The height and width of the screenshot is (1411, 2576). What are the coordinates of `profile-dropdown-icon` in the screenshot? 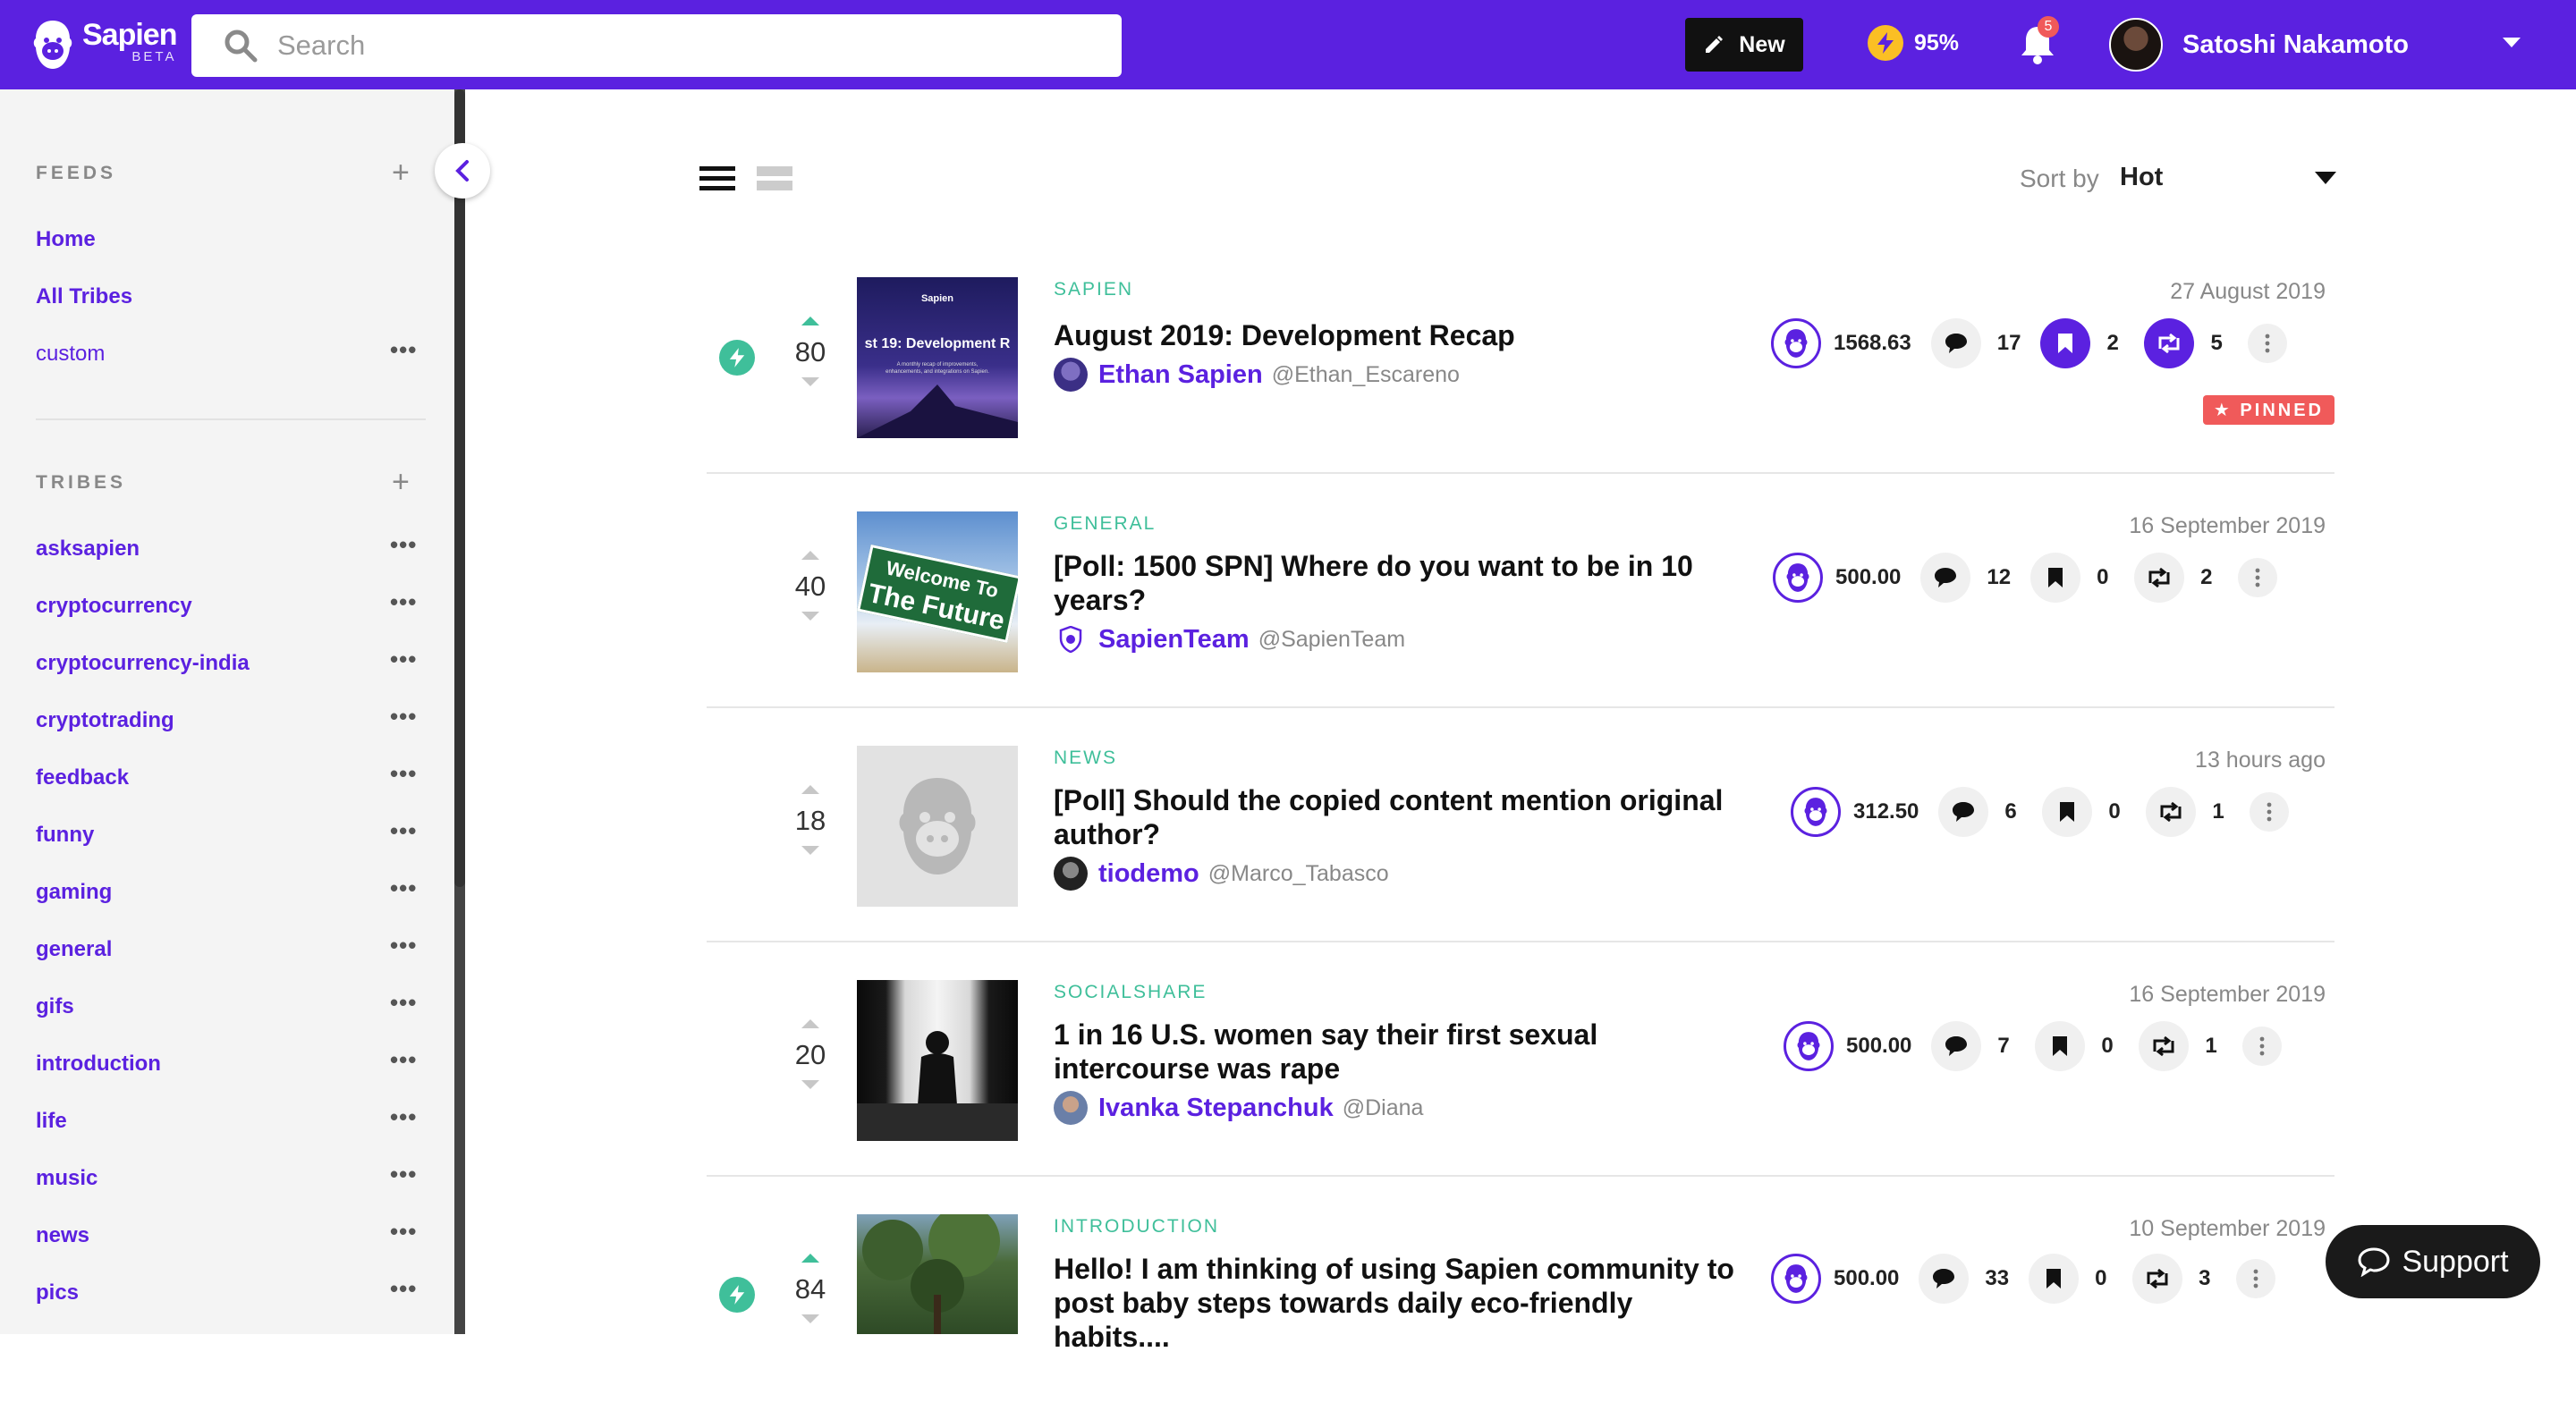 It's located at (2512, 42).